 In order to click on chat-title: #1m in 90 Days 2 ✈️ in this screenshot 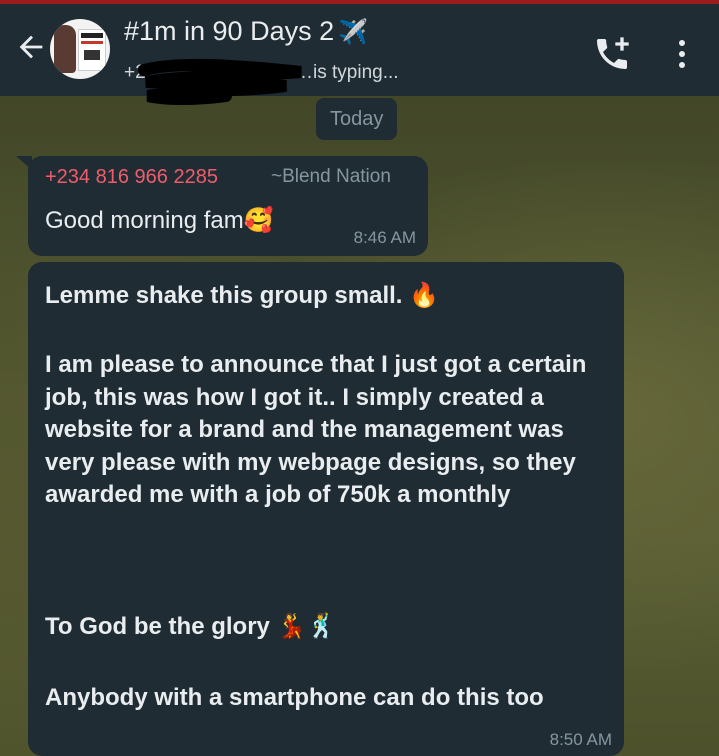, I will do `click(246, 31)`.